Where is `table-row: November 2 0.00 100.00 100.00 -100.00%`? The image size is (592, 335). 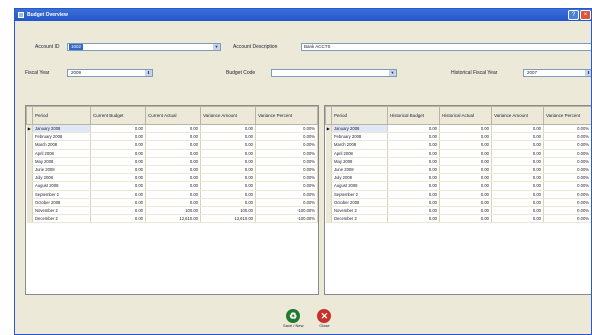
table-row: November 2 0.00 100.00 100.00 -100.00% is located at coordinates (172, 211).